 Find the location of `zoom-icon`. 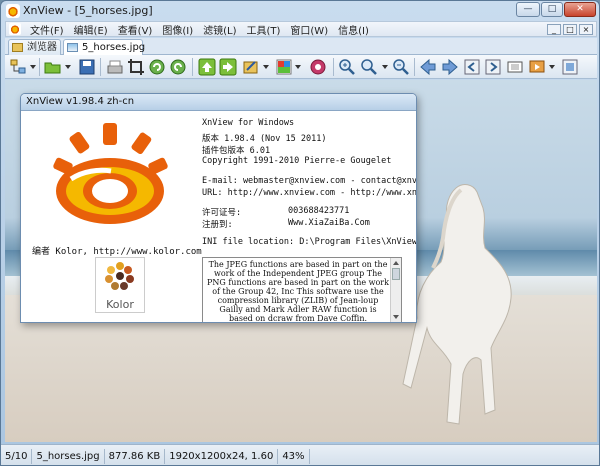

zoom-icon is located at coordinates (369, 67).